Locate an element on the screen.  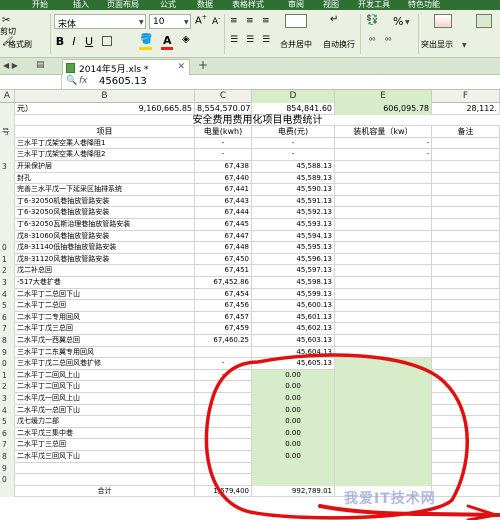
cell-project: 二水平戊三集中巷 is located at coordinates (105, 433).